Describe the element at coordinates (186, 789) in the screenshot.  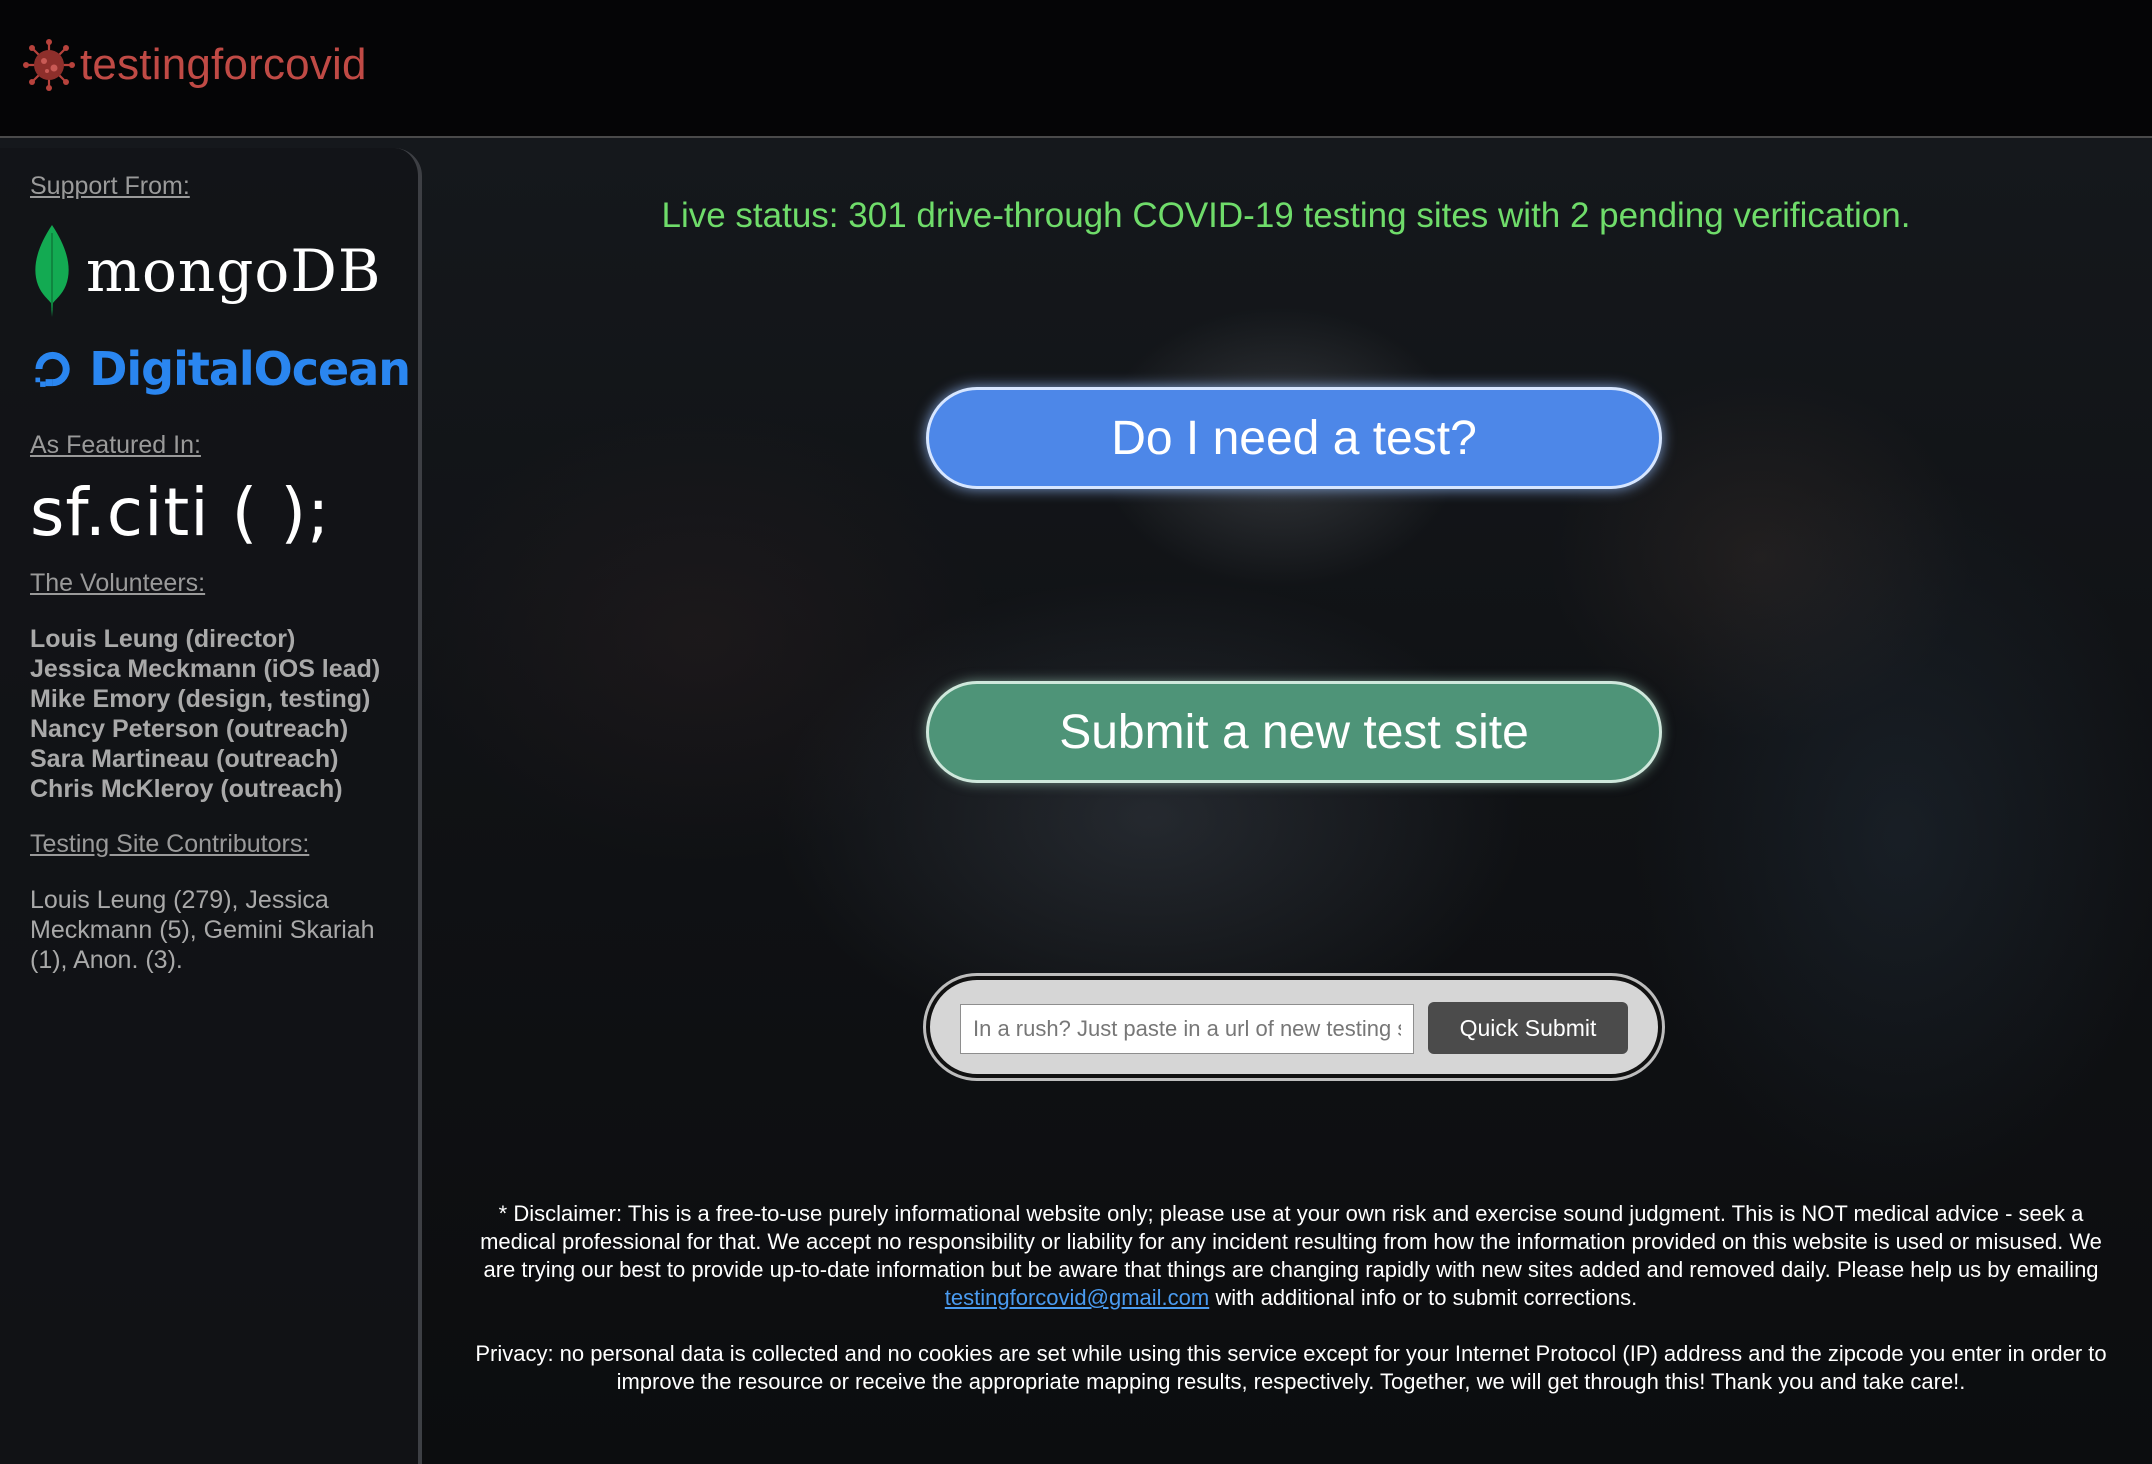
I see `volunteer-item: Chris McKleroy (outreach)` at that location.